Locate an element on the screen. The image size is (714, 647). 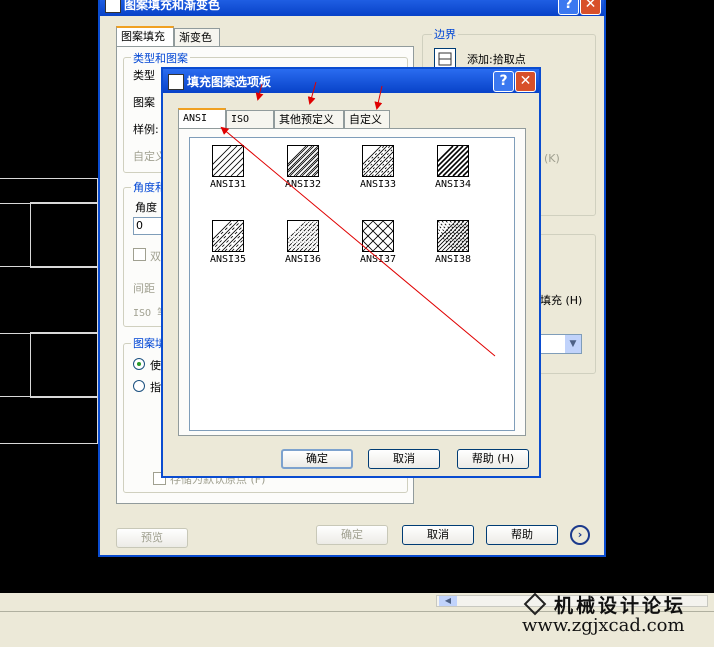
pattern-label: ANSI34 is located at coordinates (453, 184).